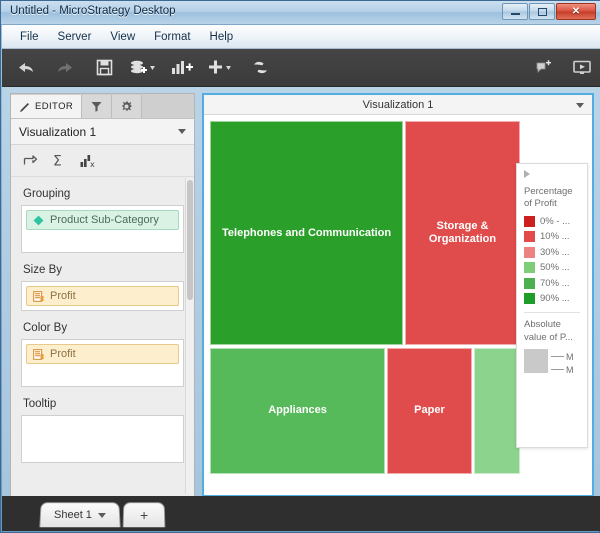 This screenshot has width=600, height=533. Describe the element at coordinates (570, 356) in the screenshot. I see `legend-size-label-1: M` at that location.